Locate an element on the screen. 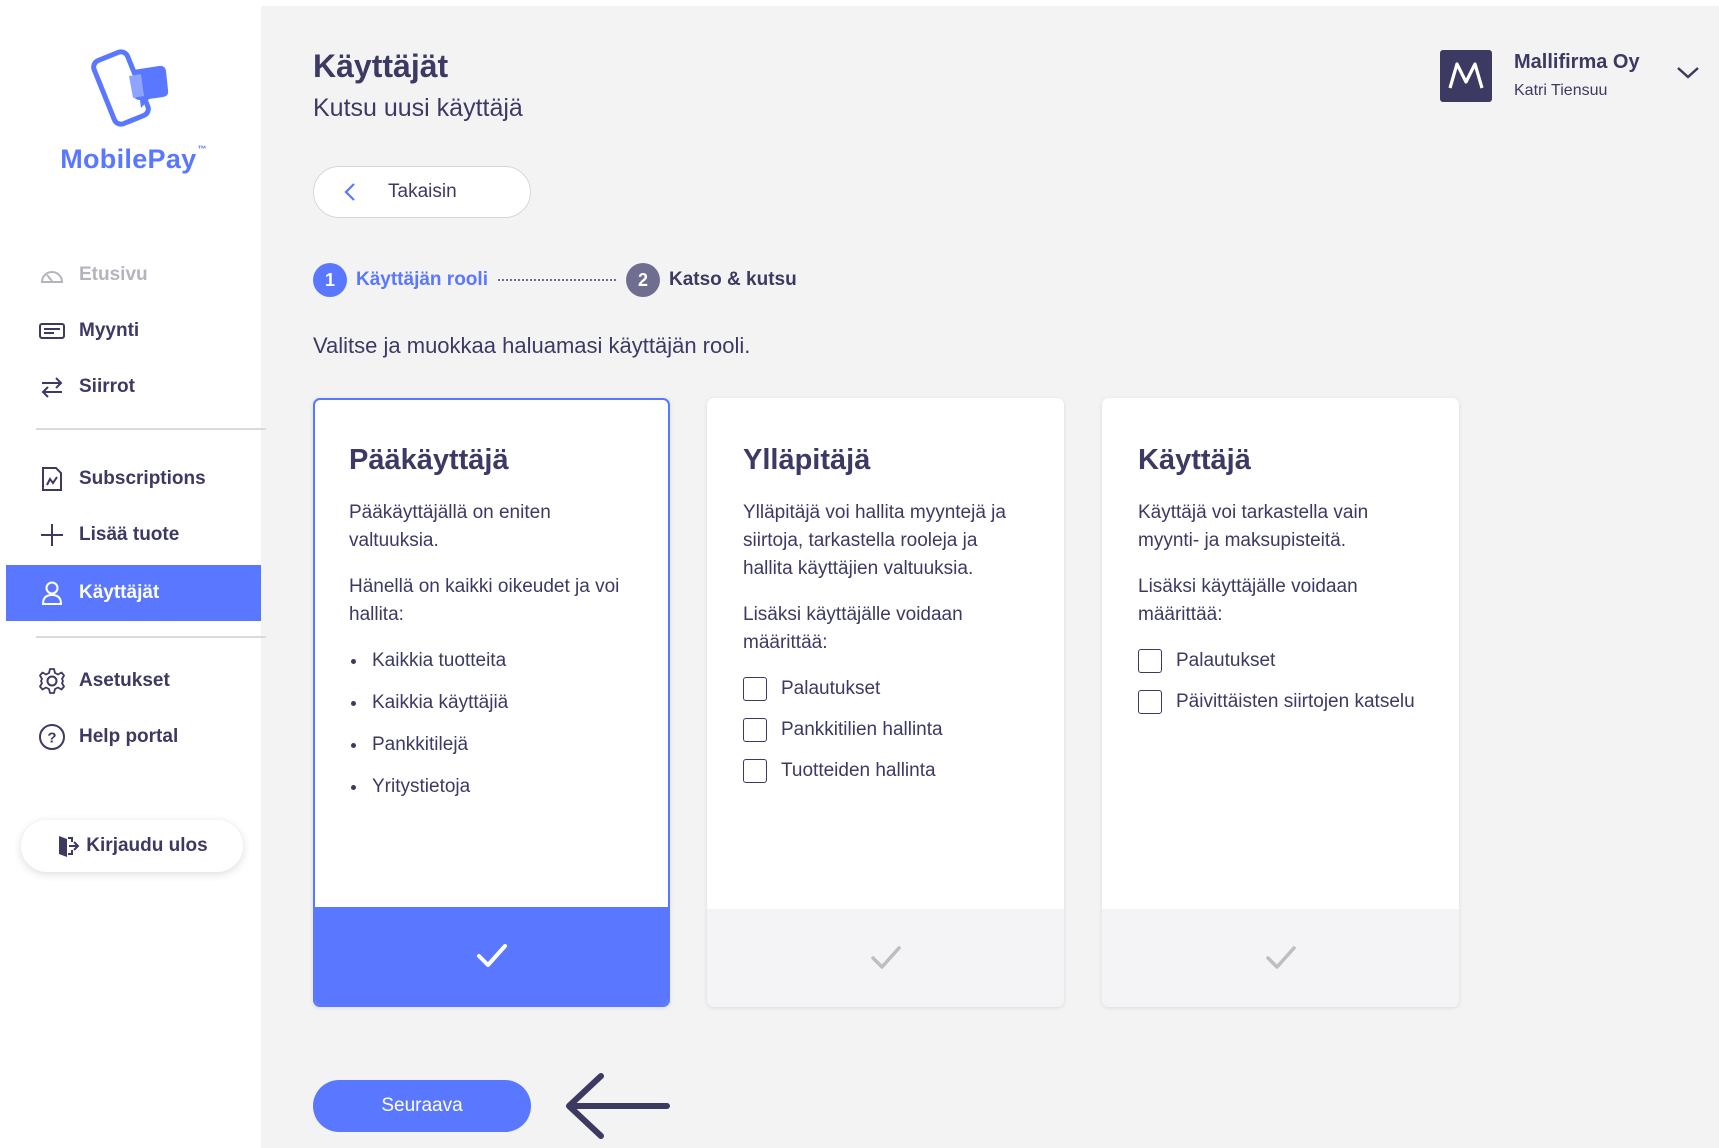  org-name: Mallifirma Oy is located at coordinates (1577, 62).